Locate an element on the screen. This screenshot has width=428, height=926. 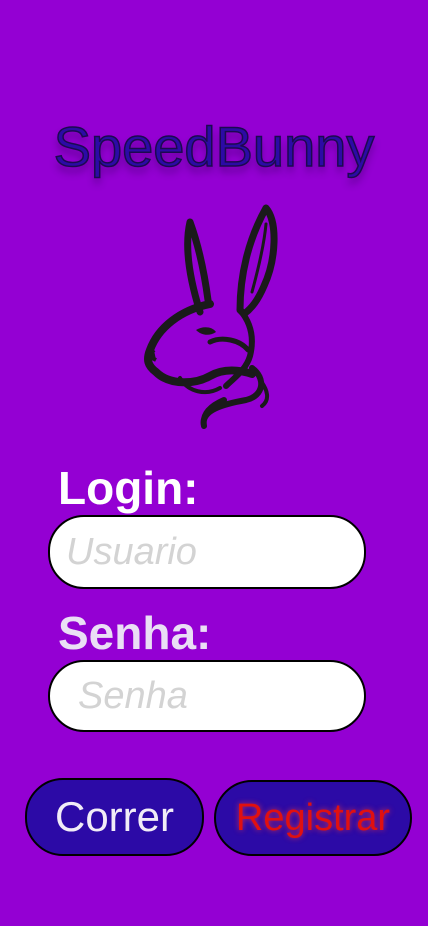
register-button: Registrar is located at coordinates (313, 818).